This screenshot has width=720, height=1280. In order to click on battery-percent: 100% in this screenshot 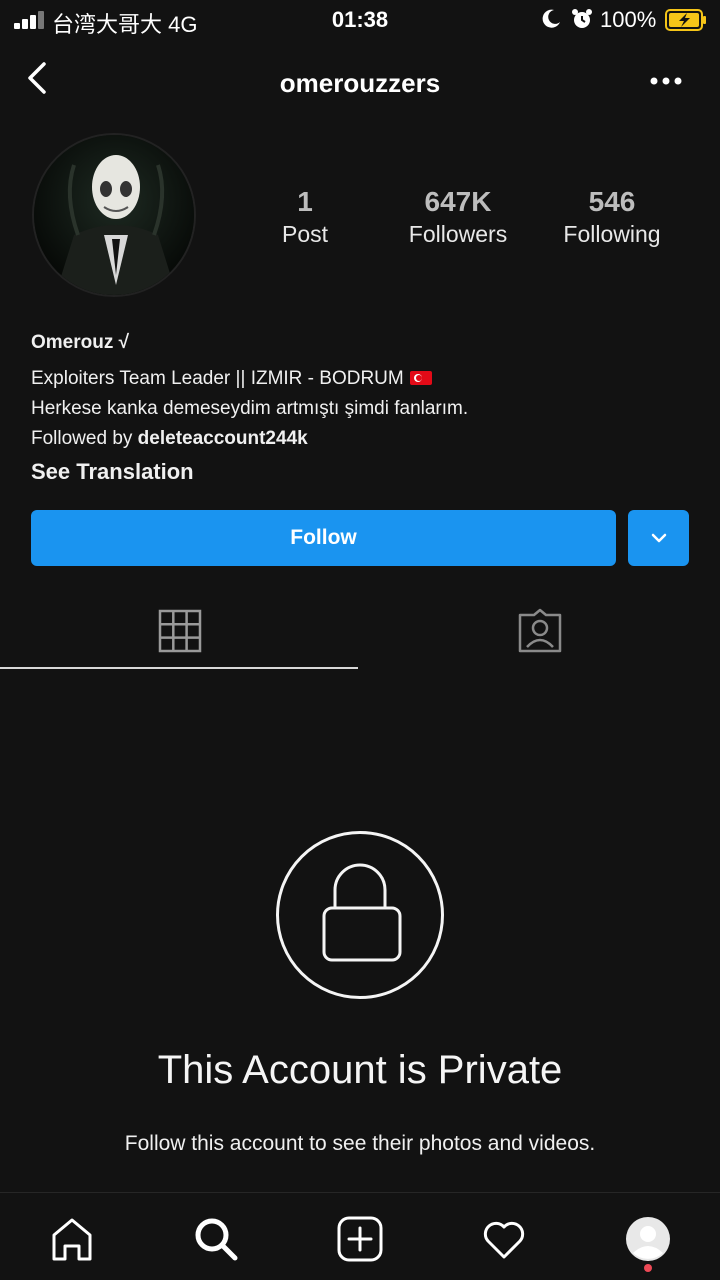, I will do `click(628, 19)`.